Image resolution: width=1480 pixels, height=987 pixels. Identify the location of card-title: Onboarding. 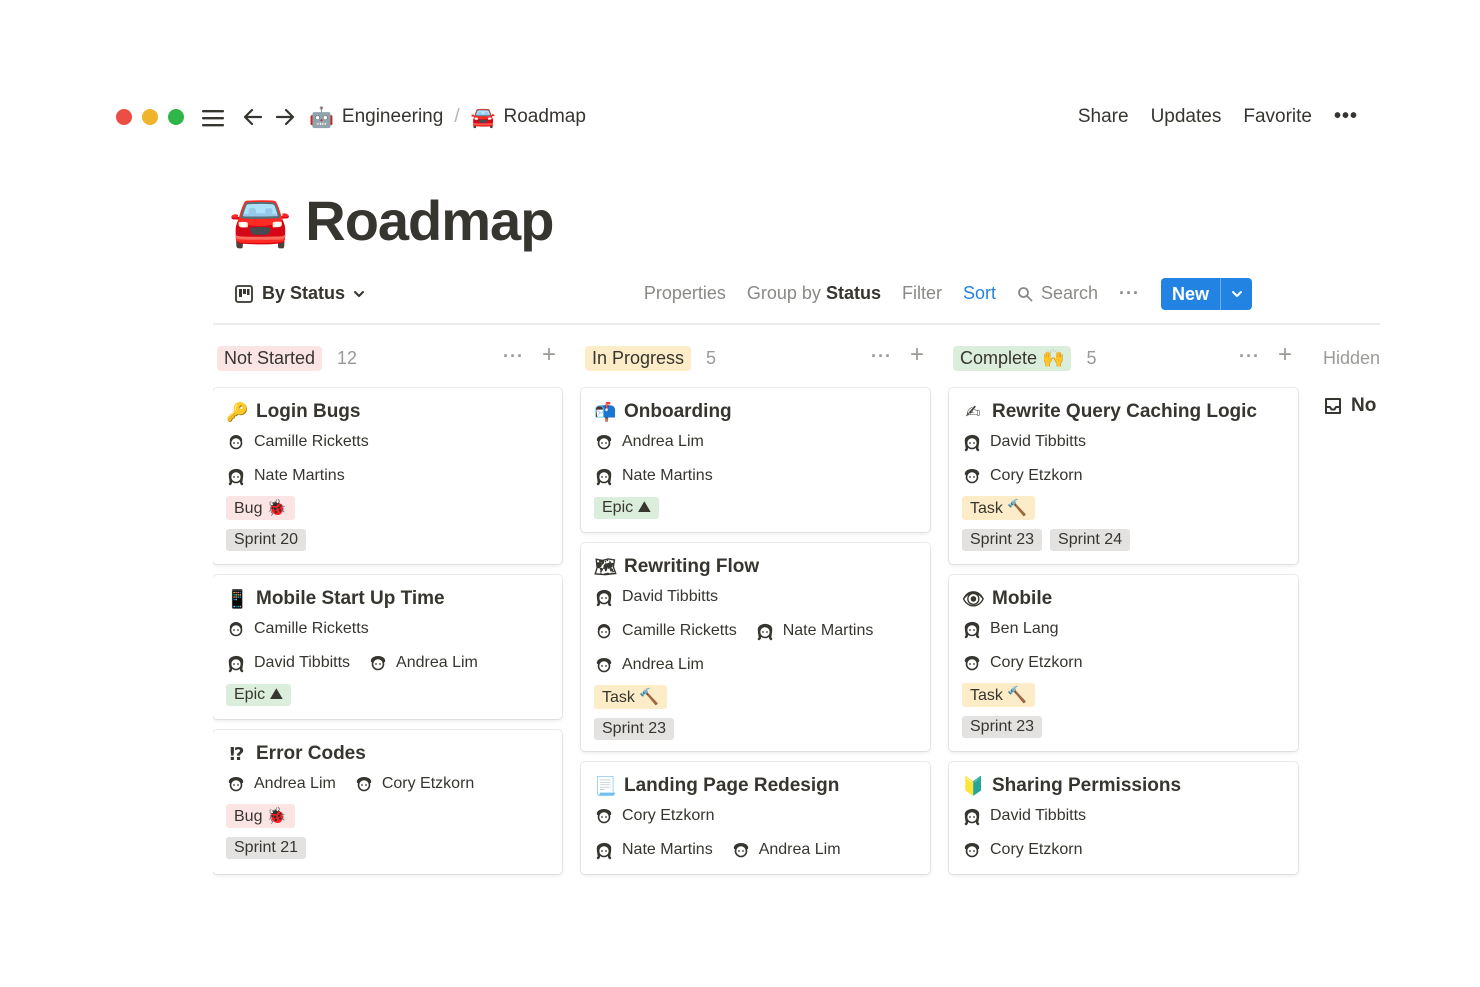
(678, 411).